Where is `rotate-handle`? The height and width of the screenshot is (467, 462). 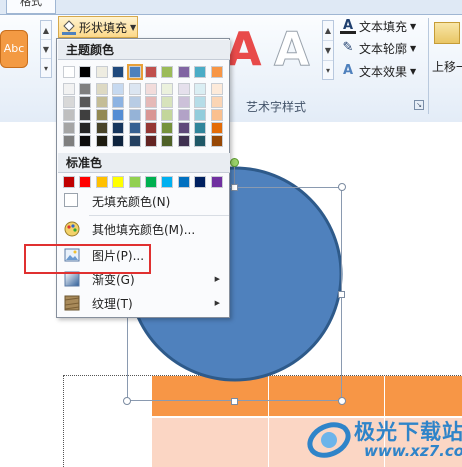
rotate-handle is located at coordinates (234, 162).